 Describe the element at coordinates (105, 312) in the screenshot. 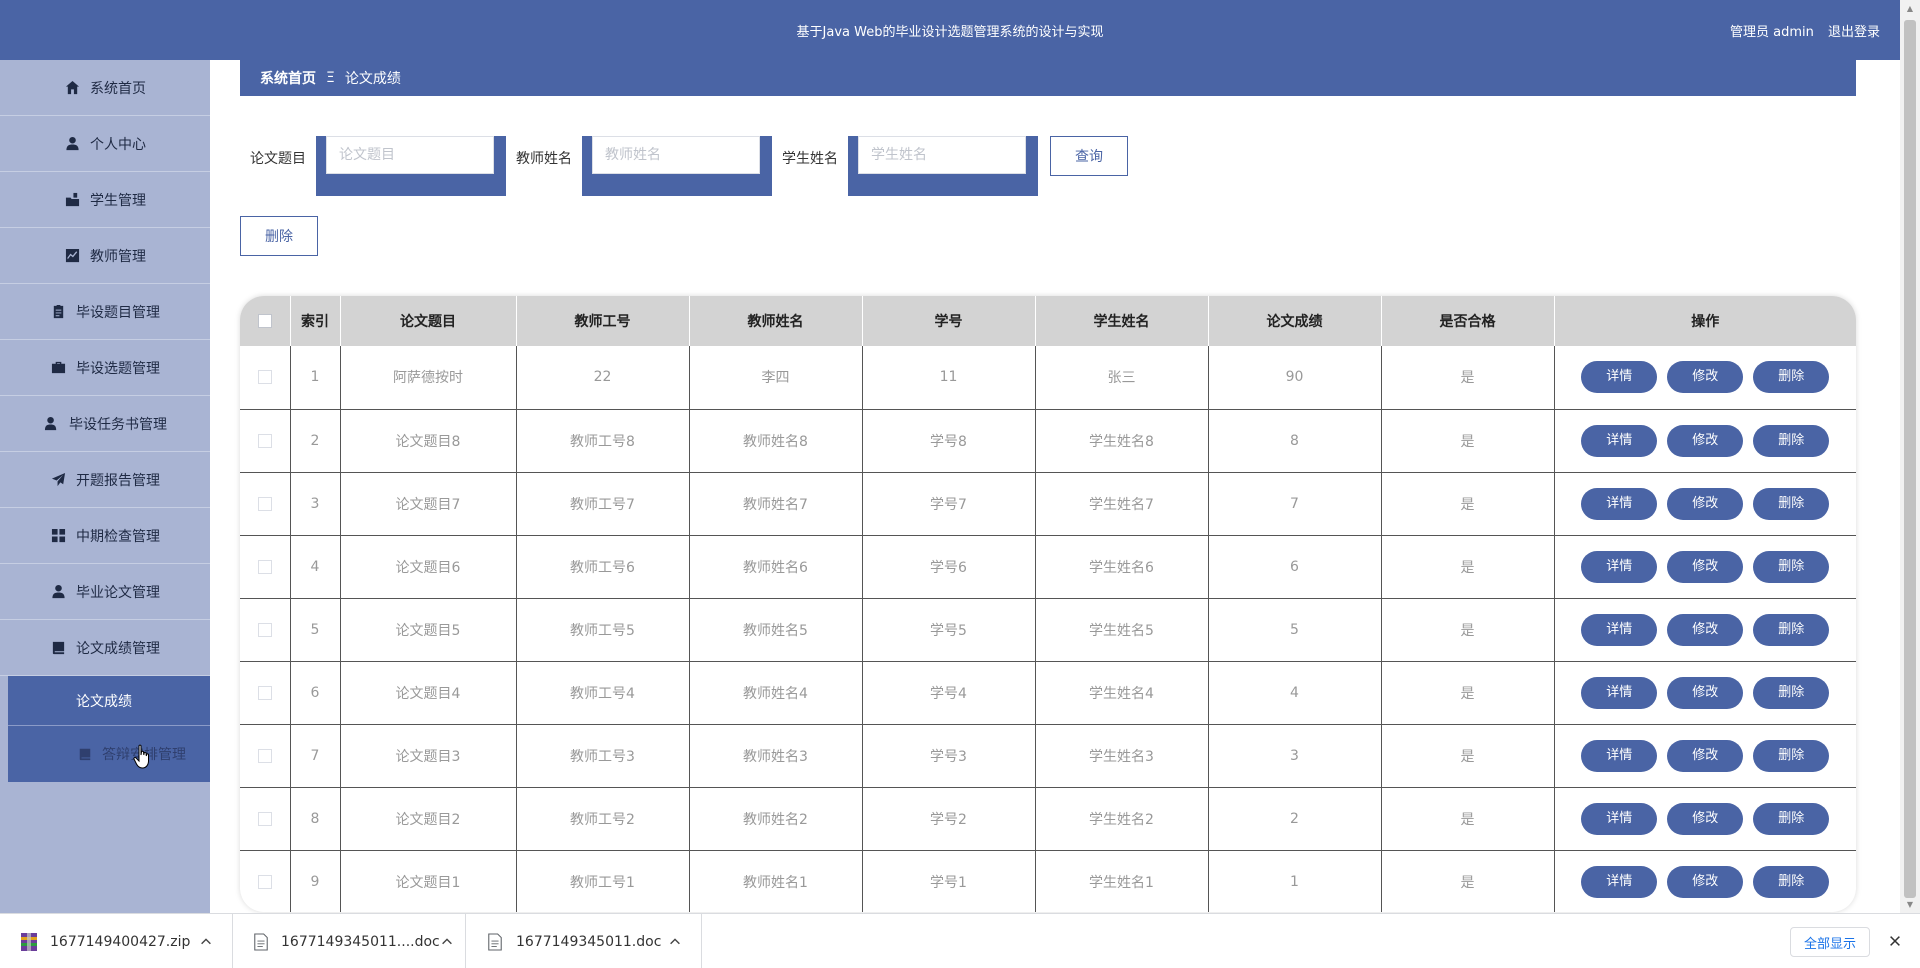

I see `sidebar-item-topics: 毕设题目管理` at that location.